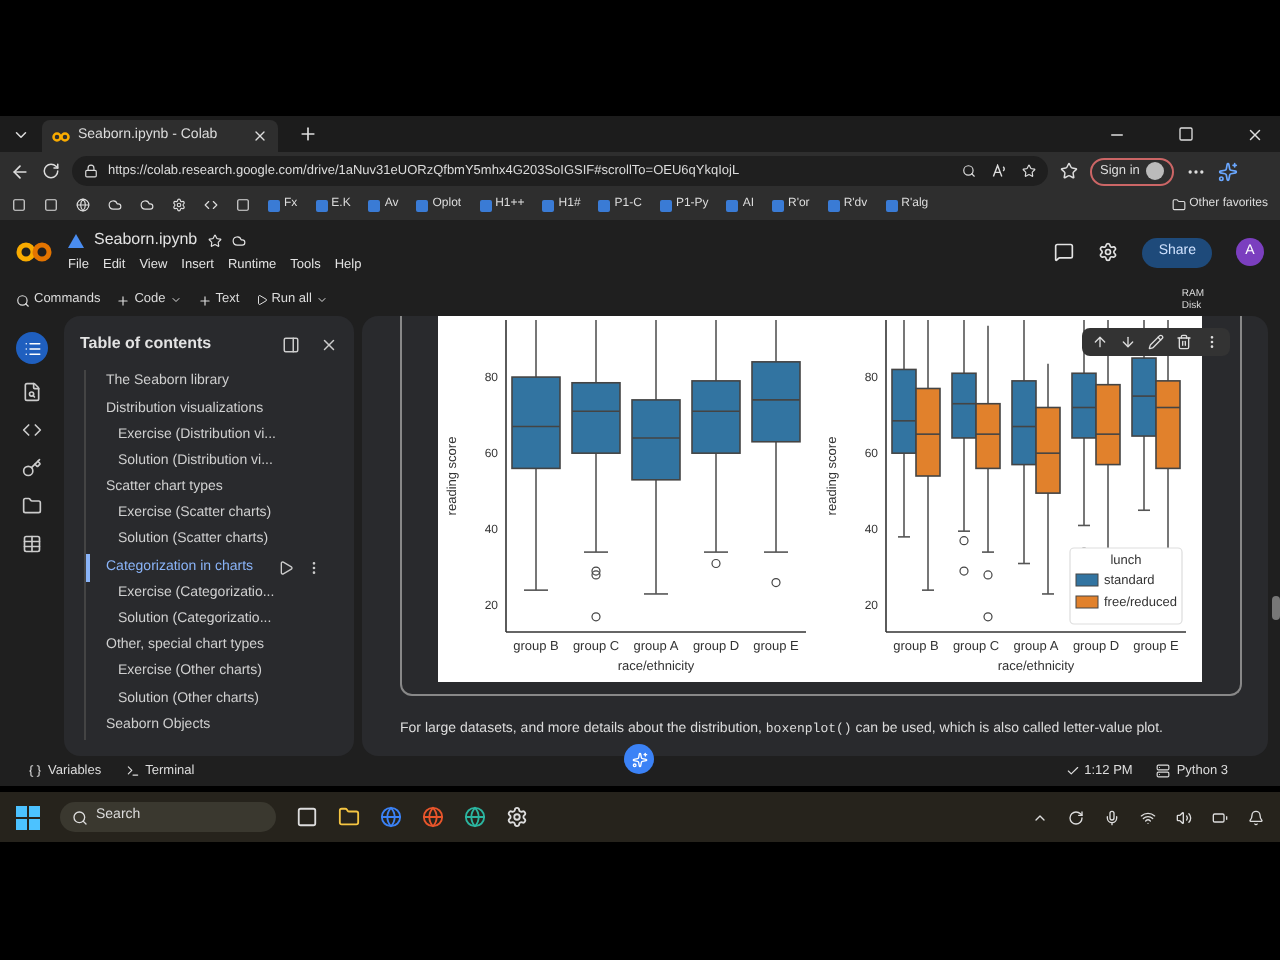  What do you see at coordinates (517, 817) in the screenshot?
I see `app-icon` at bounding box center [517, 817].